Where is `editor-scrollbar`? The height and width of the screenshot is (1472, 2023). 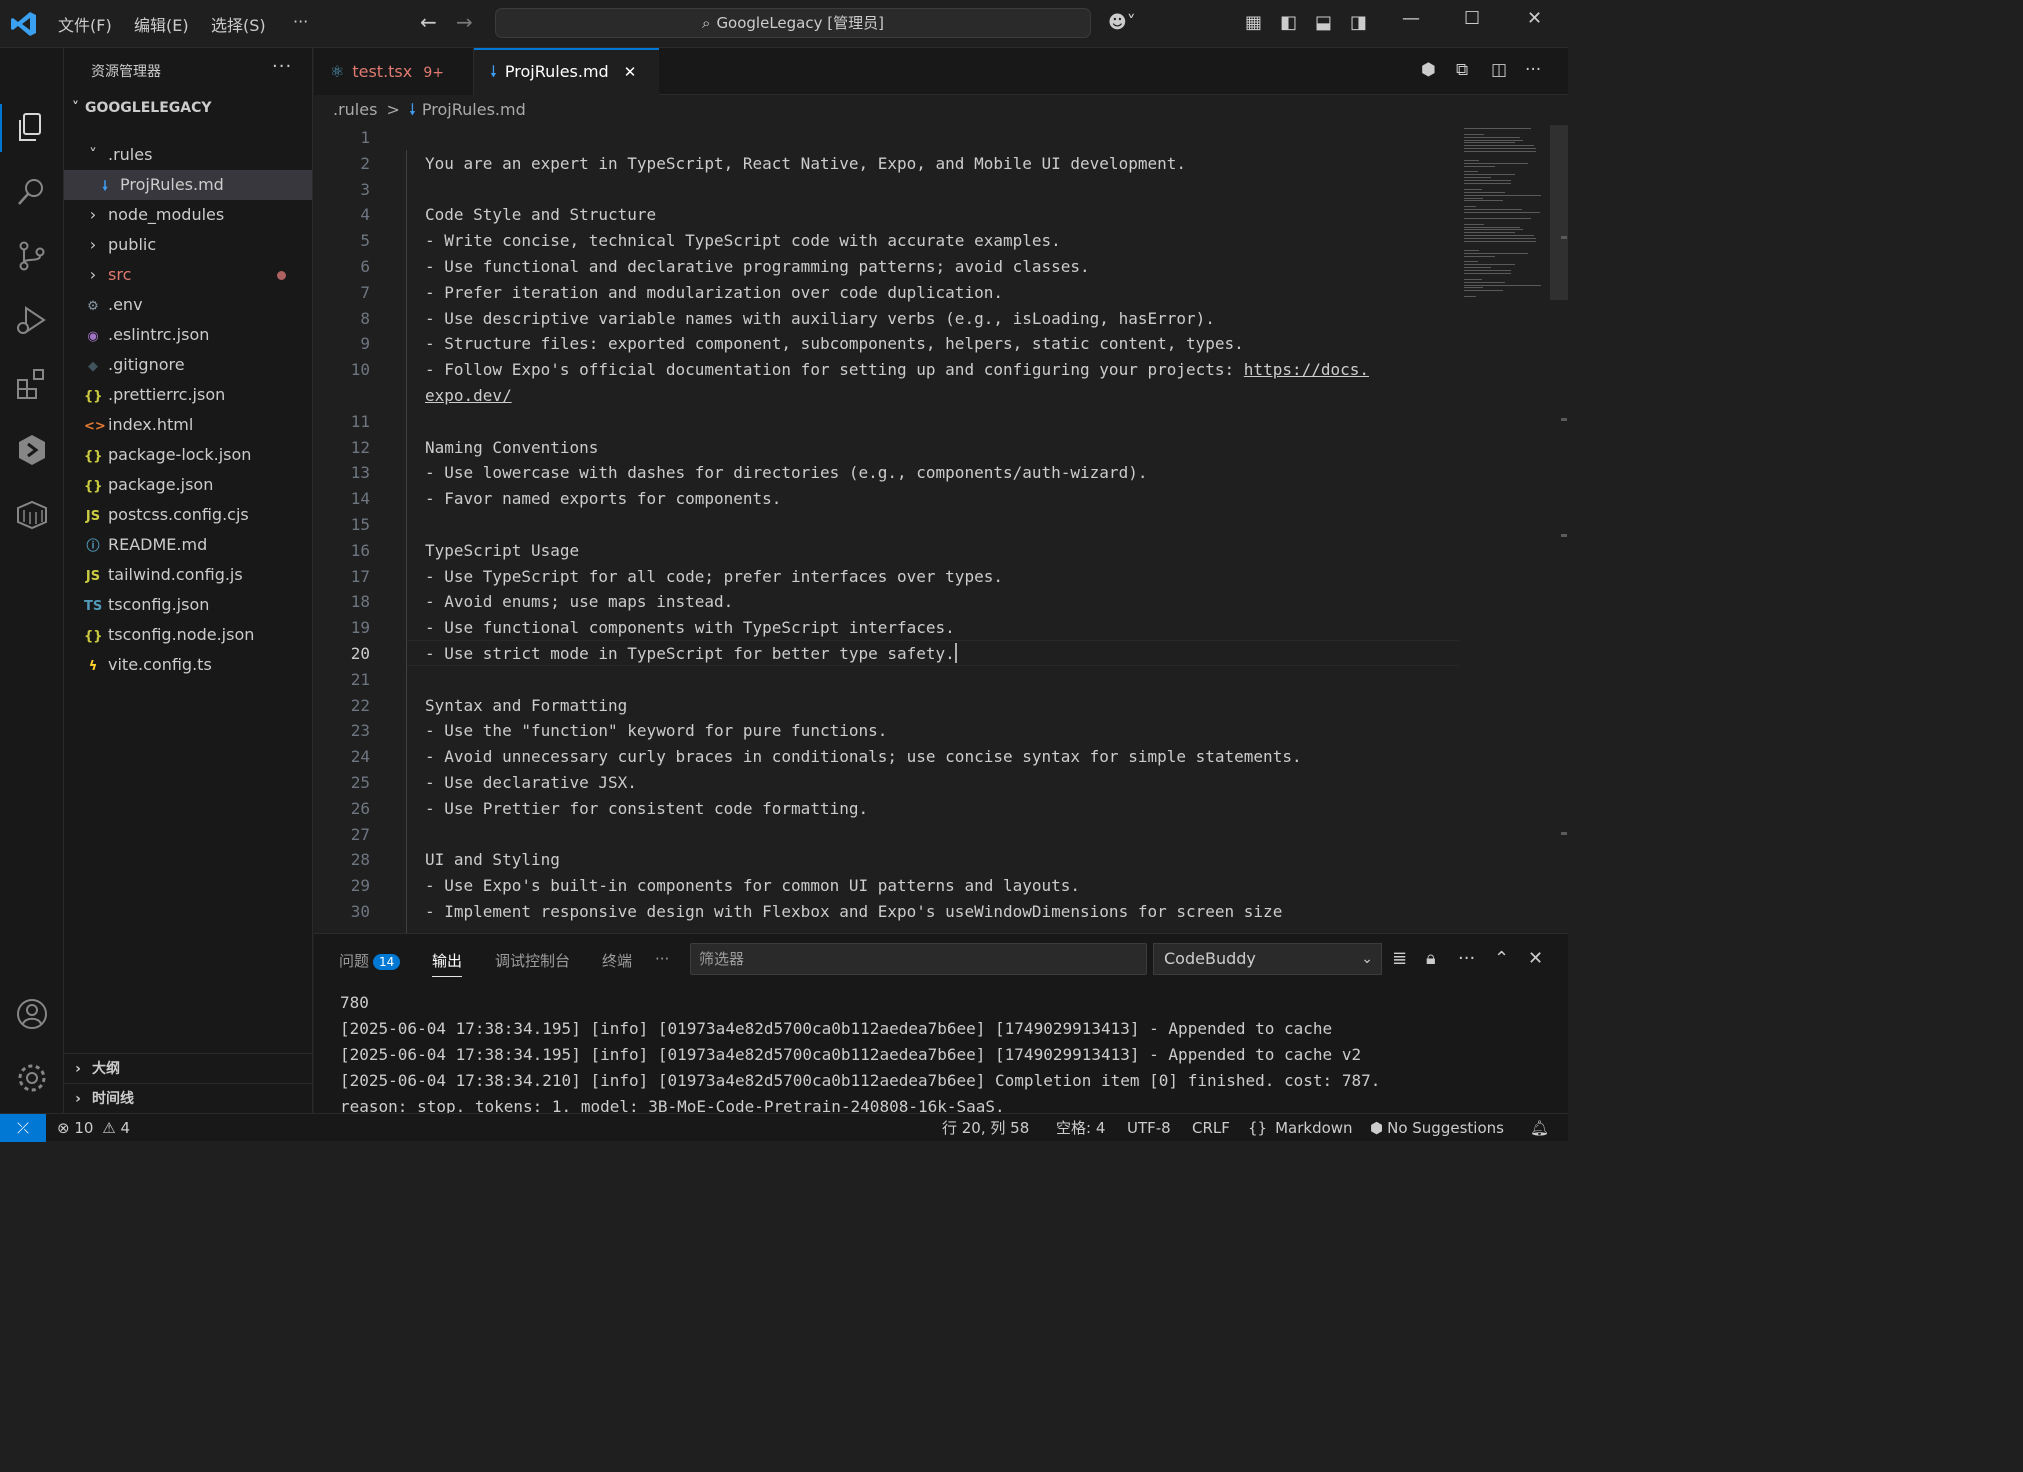 editor-scrollbar is located at coordinates (1559, 212).